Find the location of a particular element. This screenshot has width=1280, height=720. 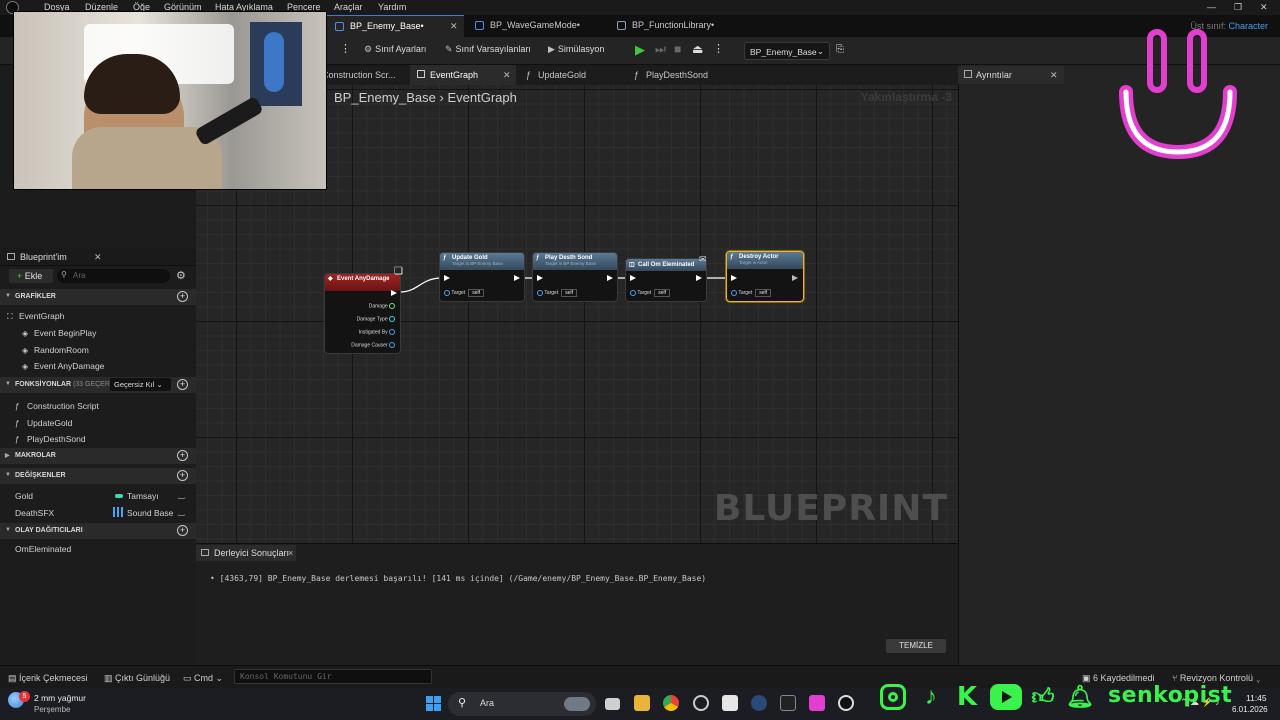

blueprint-search-input: ⚲ Ara is located at coordinates (113, 276).